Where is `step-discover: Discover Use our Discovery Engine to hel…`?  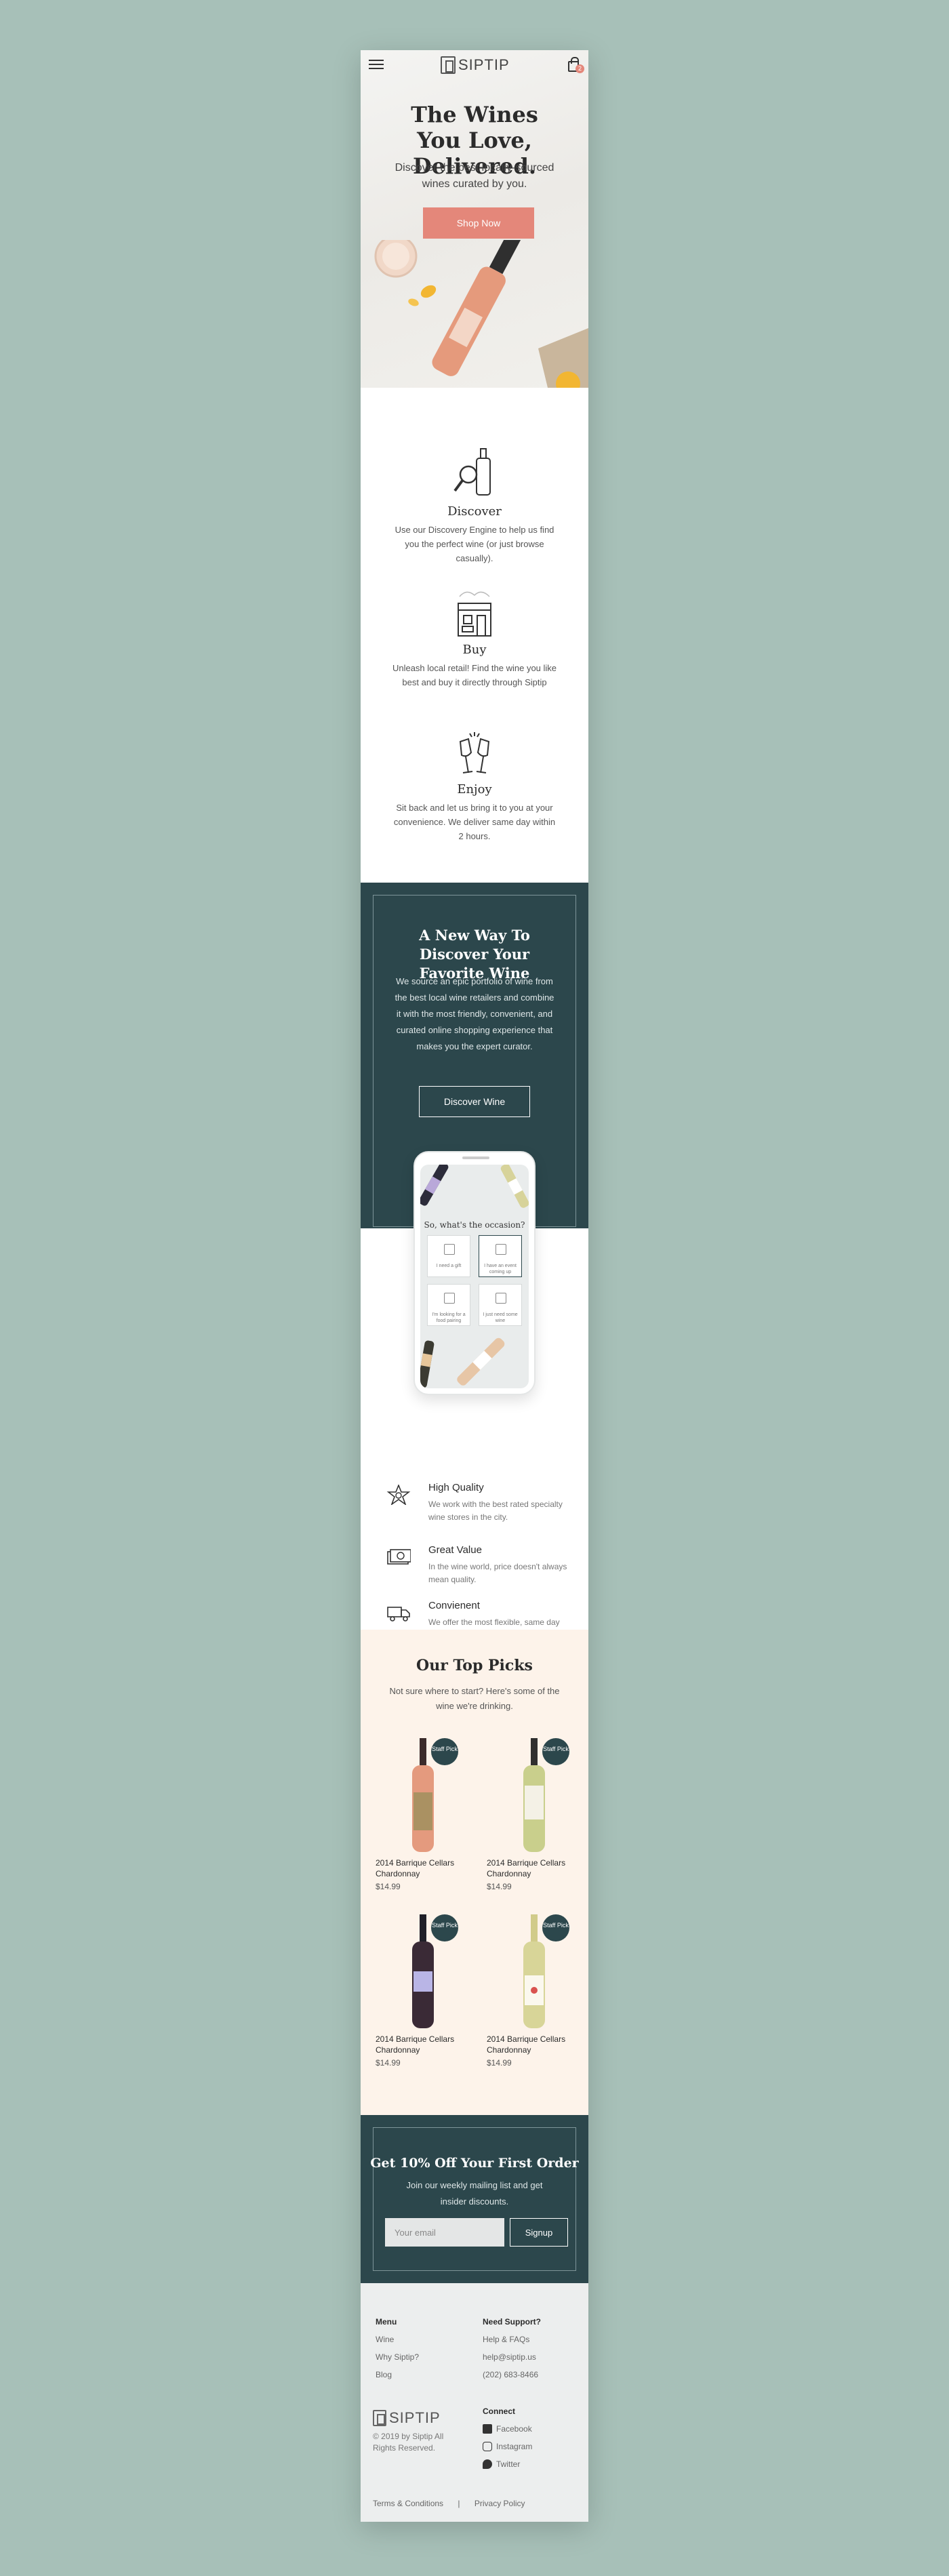
step-discover: Discover Use our Discovery Engine to hel… is located at coordinates (474, 505).